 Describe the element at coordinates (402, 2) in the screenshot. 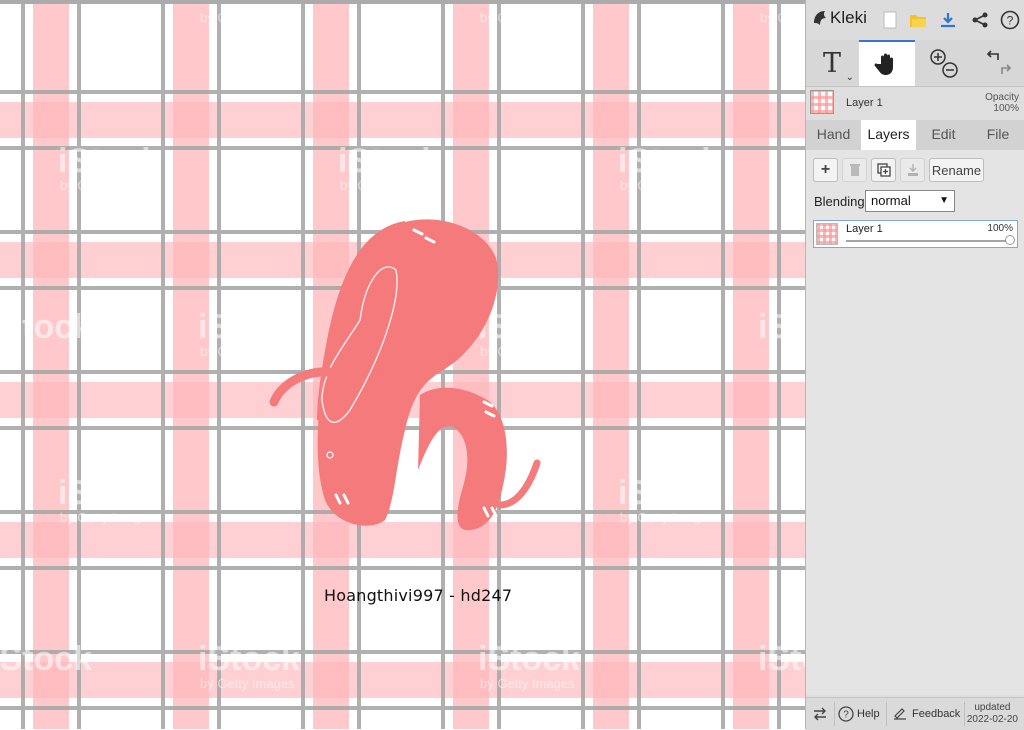

I see `canvas-top-edge` at that location.